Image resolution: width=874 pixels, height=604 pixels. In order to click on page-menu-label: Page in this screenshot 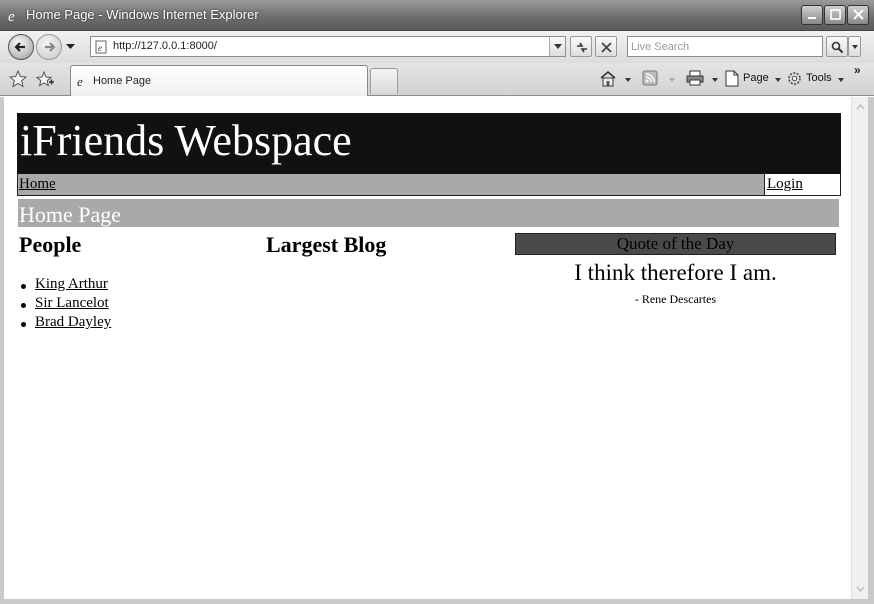, I will do `click(756, 78)`.